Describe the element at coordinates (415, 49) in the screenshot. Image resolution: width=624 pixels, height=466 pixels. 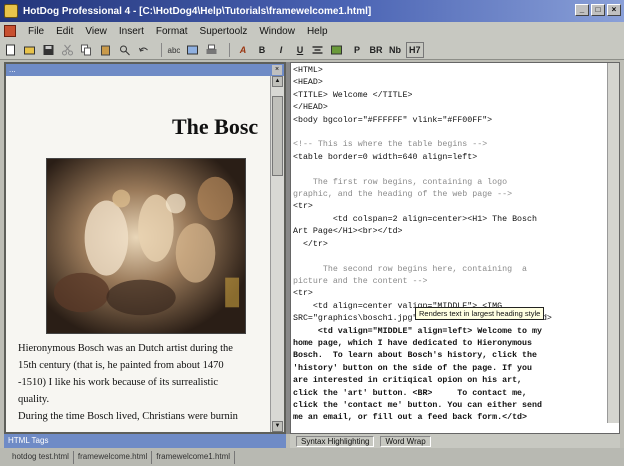
I see `heading-button: H7` at that location.